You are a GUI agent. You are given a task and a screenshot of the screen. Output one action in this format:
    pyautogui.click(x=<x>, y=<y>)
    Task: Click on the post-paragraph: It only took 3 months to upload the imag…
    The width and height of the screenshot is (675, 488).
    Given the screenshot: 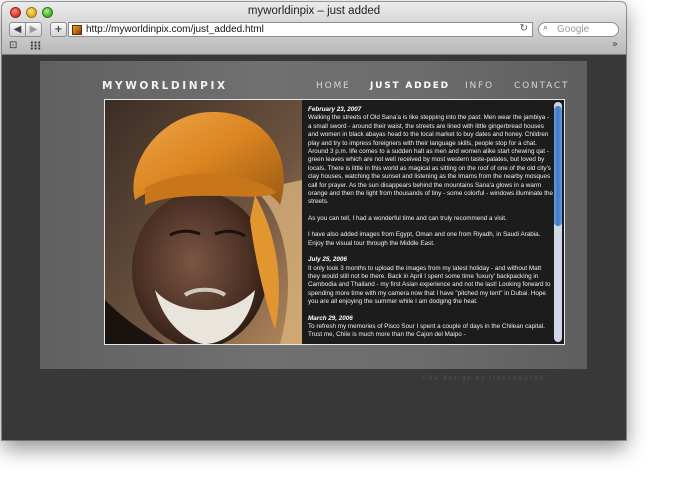 What is the action you would take?
    pyautogui.click(x=429, y=285)
    